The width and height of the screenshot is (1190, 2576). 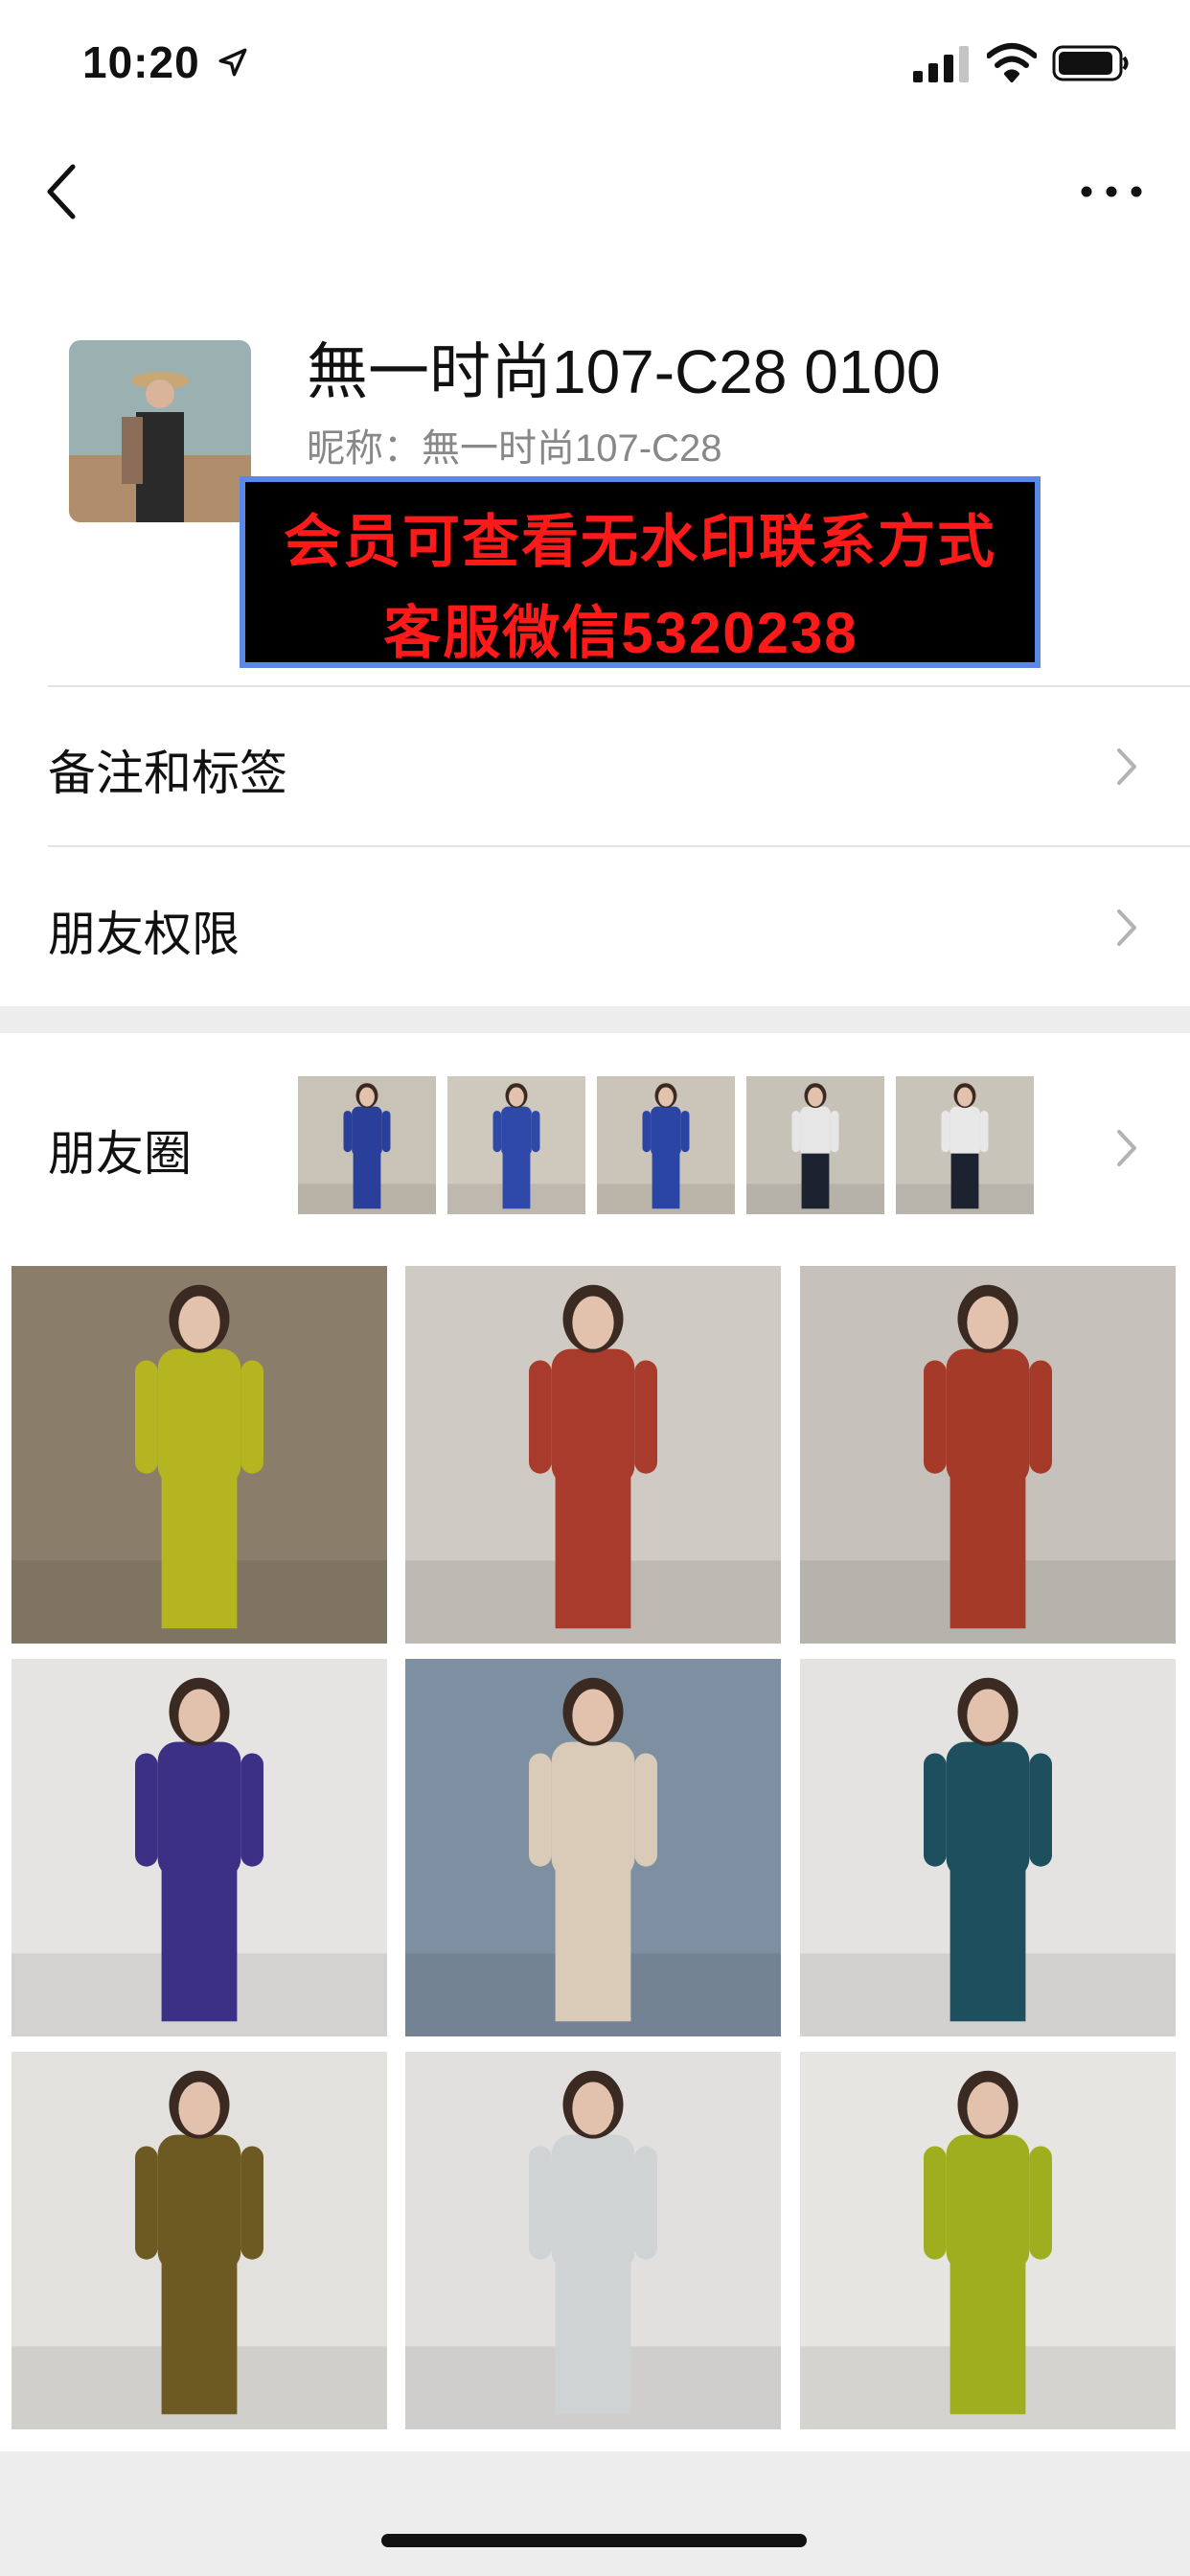 What do you see at coordinates (1091, 63) in the screenshot?
I see `battery-icon` at bounding box center [1091, 63].